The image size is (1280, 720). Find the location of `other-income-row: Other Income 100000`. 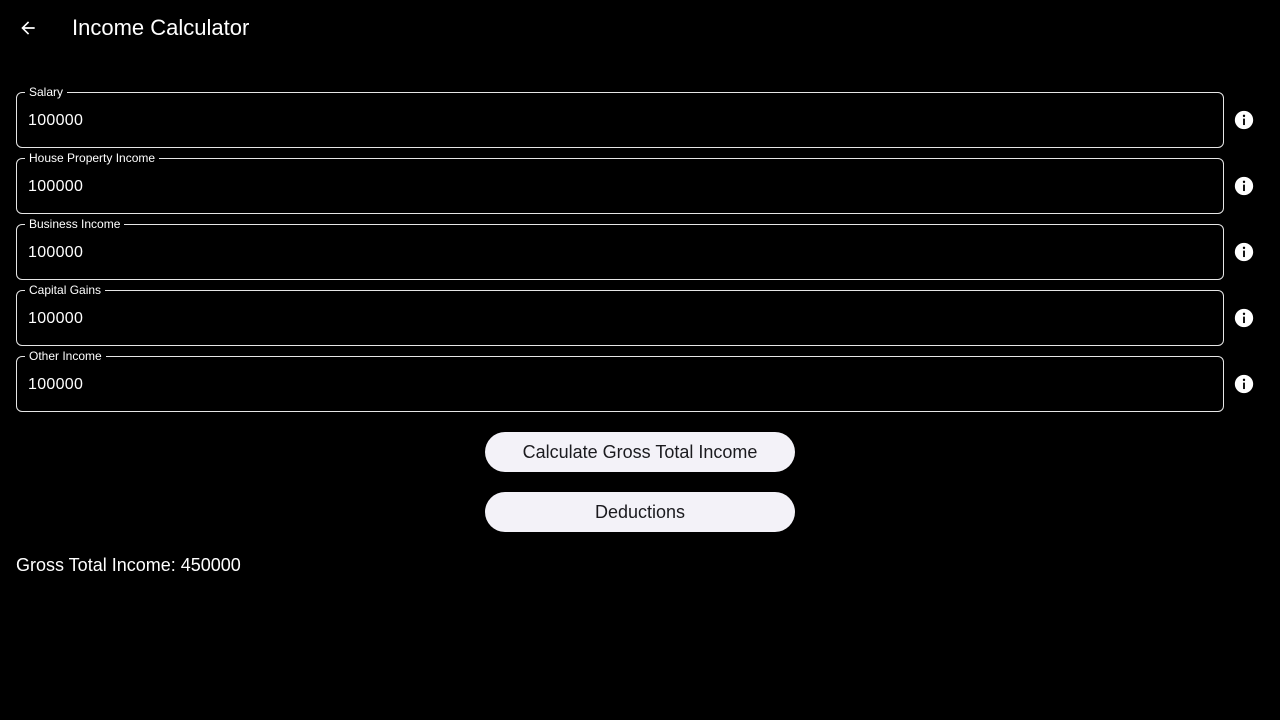

other-income-row: Other Income 100000 is located at coordinates (640, 380).